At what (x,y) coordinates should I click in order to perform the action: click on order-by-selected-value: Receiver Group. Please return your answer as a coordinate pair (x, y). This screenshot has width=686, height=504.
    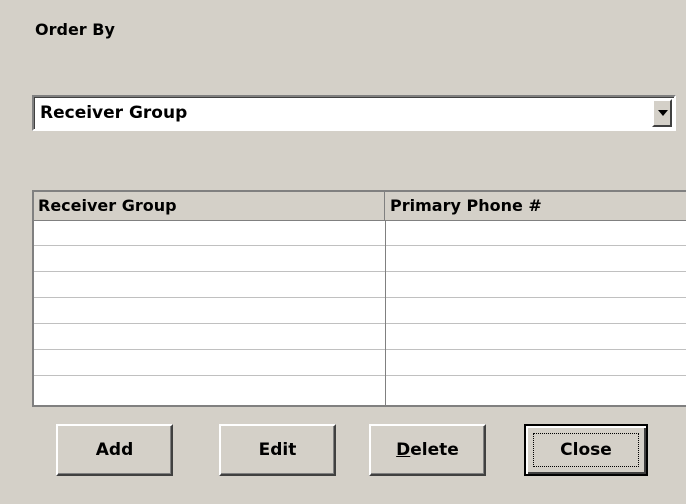
    Looking at the image, I should click on (114, 113).